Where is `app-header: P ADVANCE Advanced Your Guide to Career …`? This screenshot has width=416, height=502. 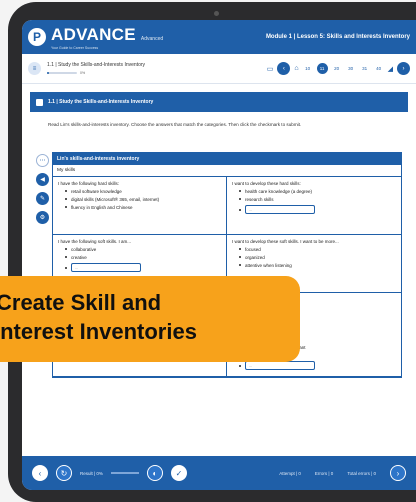 app-header: P ADVANCE Advanced Your Guide to Career … is located at coordinates (219, 37).